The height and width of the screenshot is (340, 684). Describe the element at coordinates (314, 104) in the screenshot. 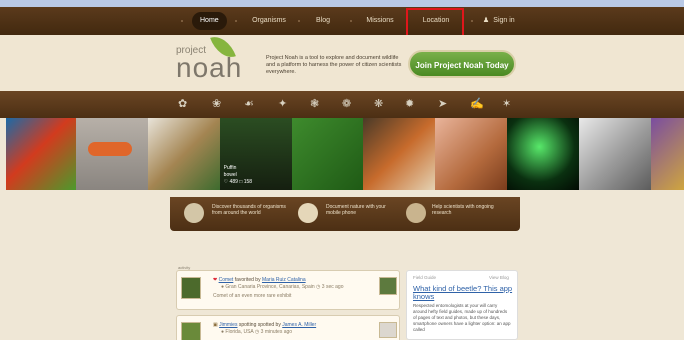

I see `insect-icon: ❃` at that location.